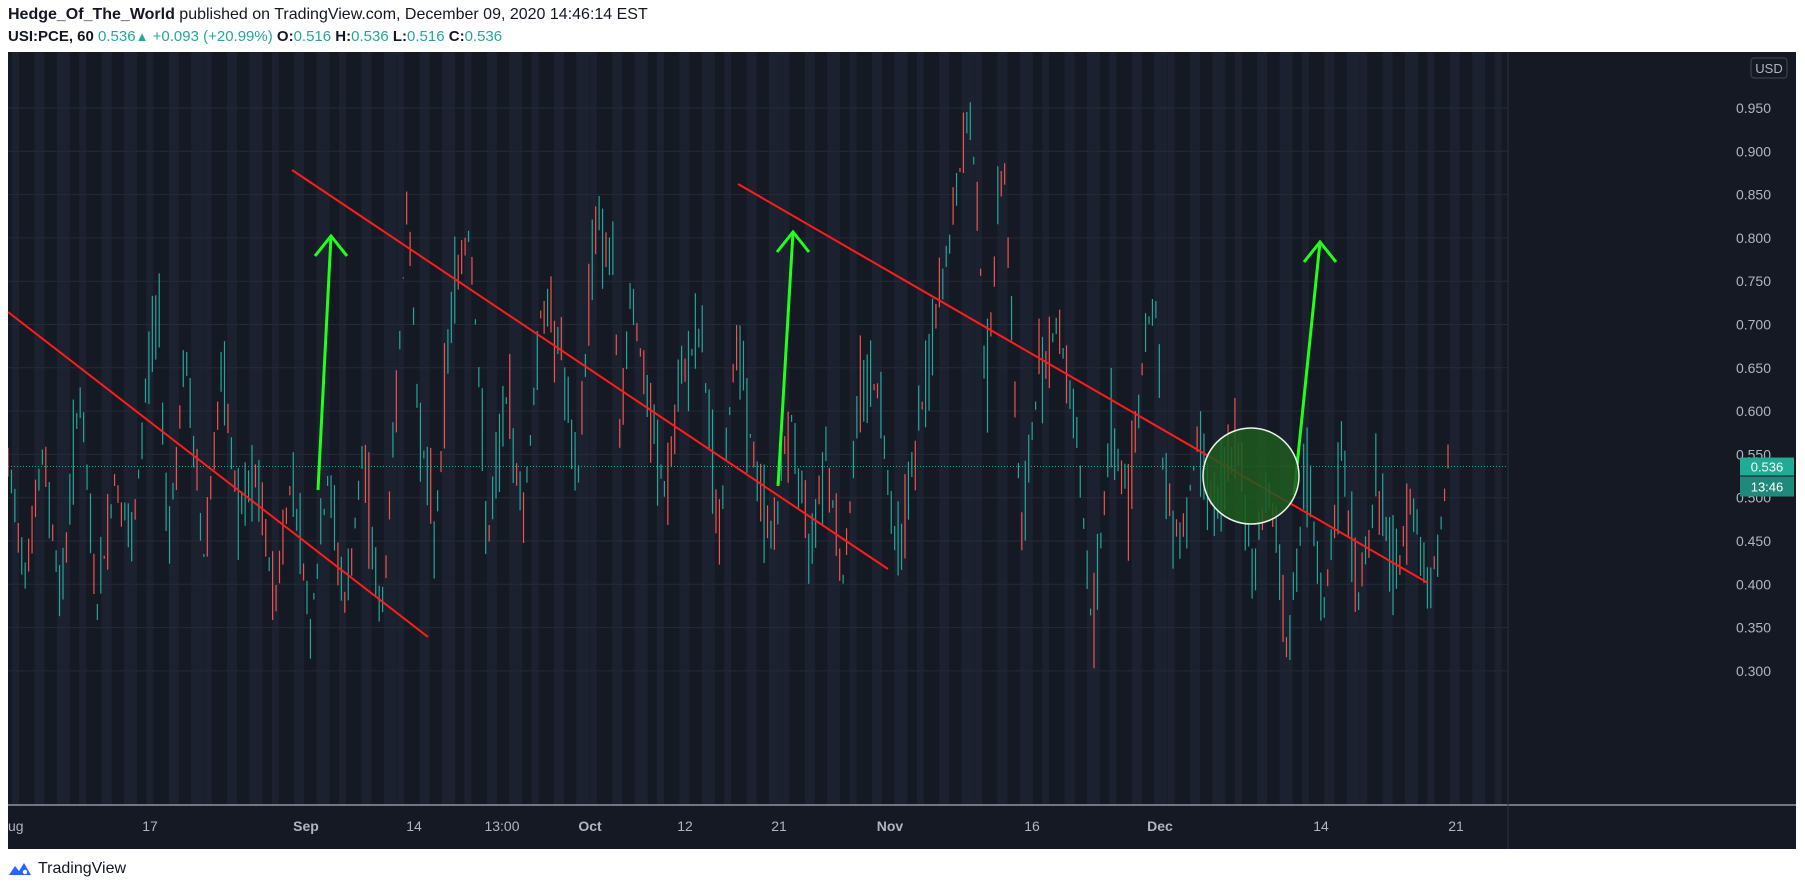  What do you see at coordinates (1753, 584) in the screenshot?
I see `y-tick-label: 0.400` at bounding box center [1753, 584].